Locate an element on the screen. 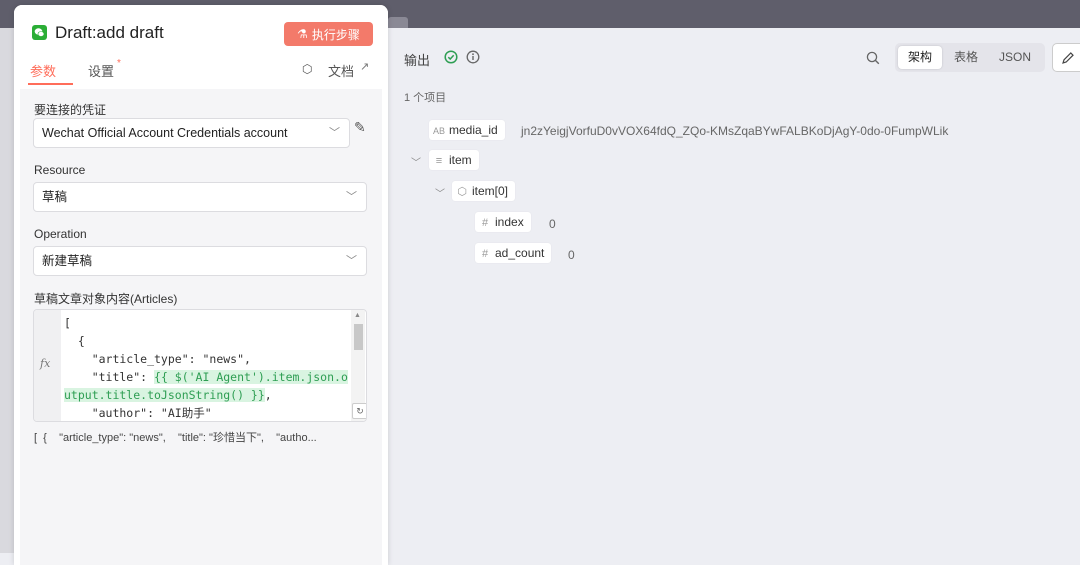 This screenshot has height=565, width=1080. pencil-icon is located at coordinates (1068, 58).